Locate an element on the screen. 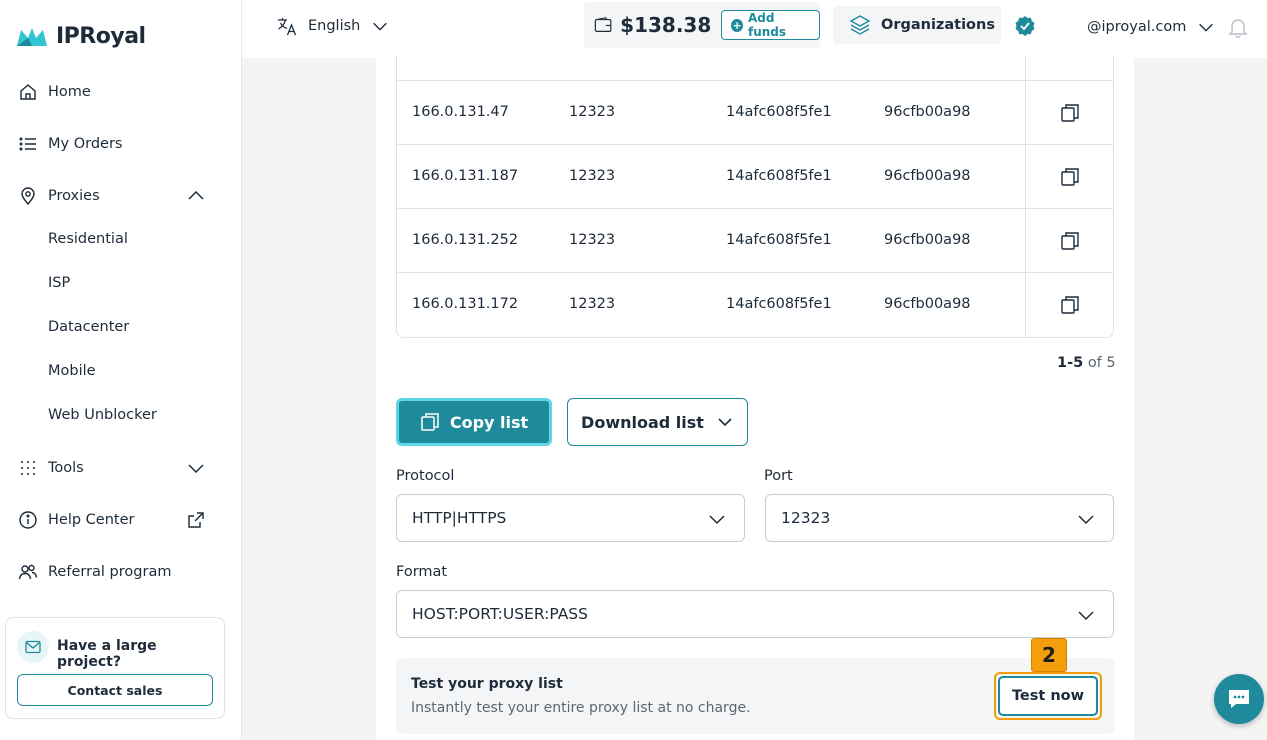  mail-icon is located at coordinates (33, 647).